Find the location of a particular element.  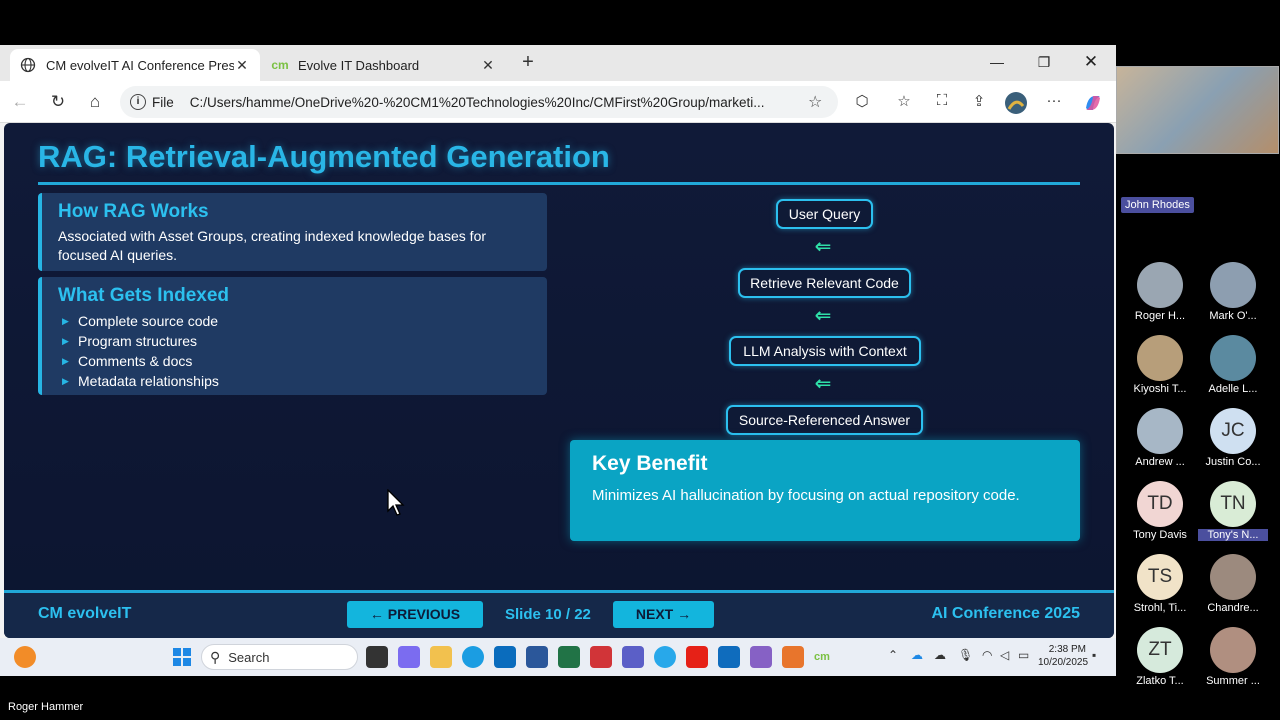

notification-app-icon is located at coordinates (25, 657).